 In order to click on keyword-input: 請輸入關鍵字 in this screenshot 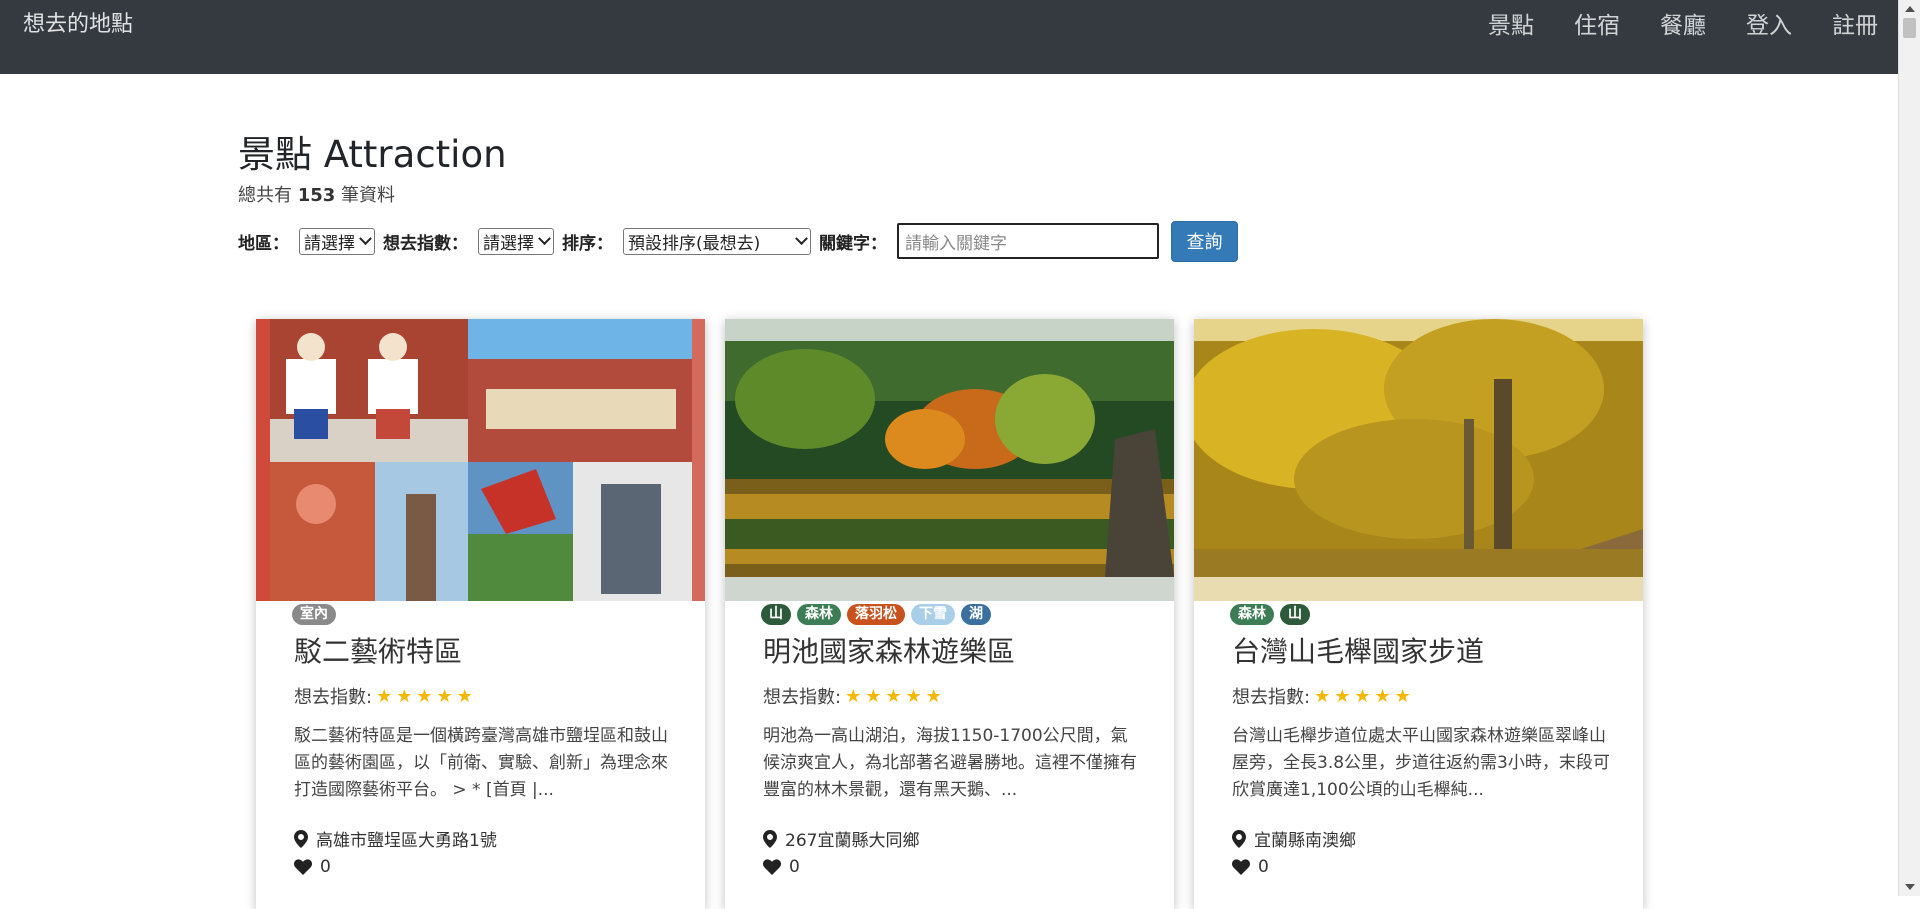, I will do `click(1028, 241)`.